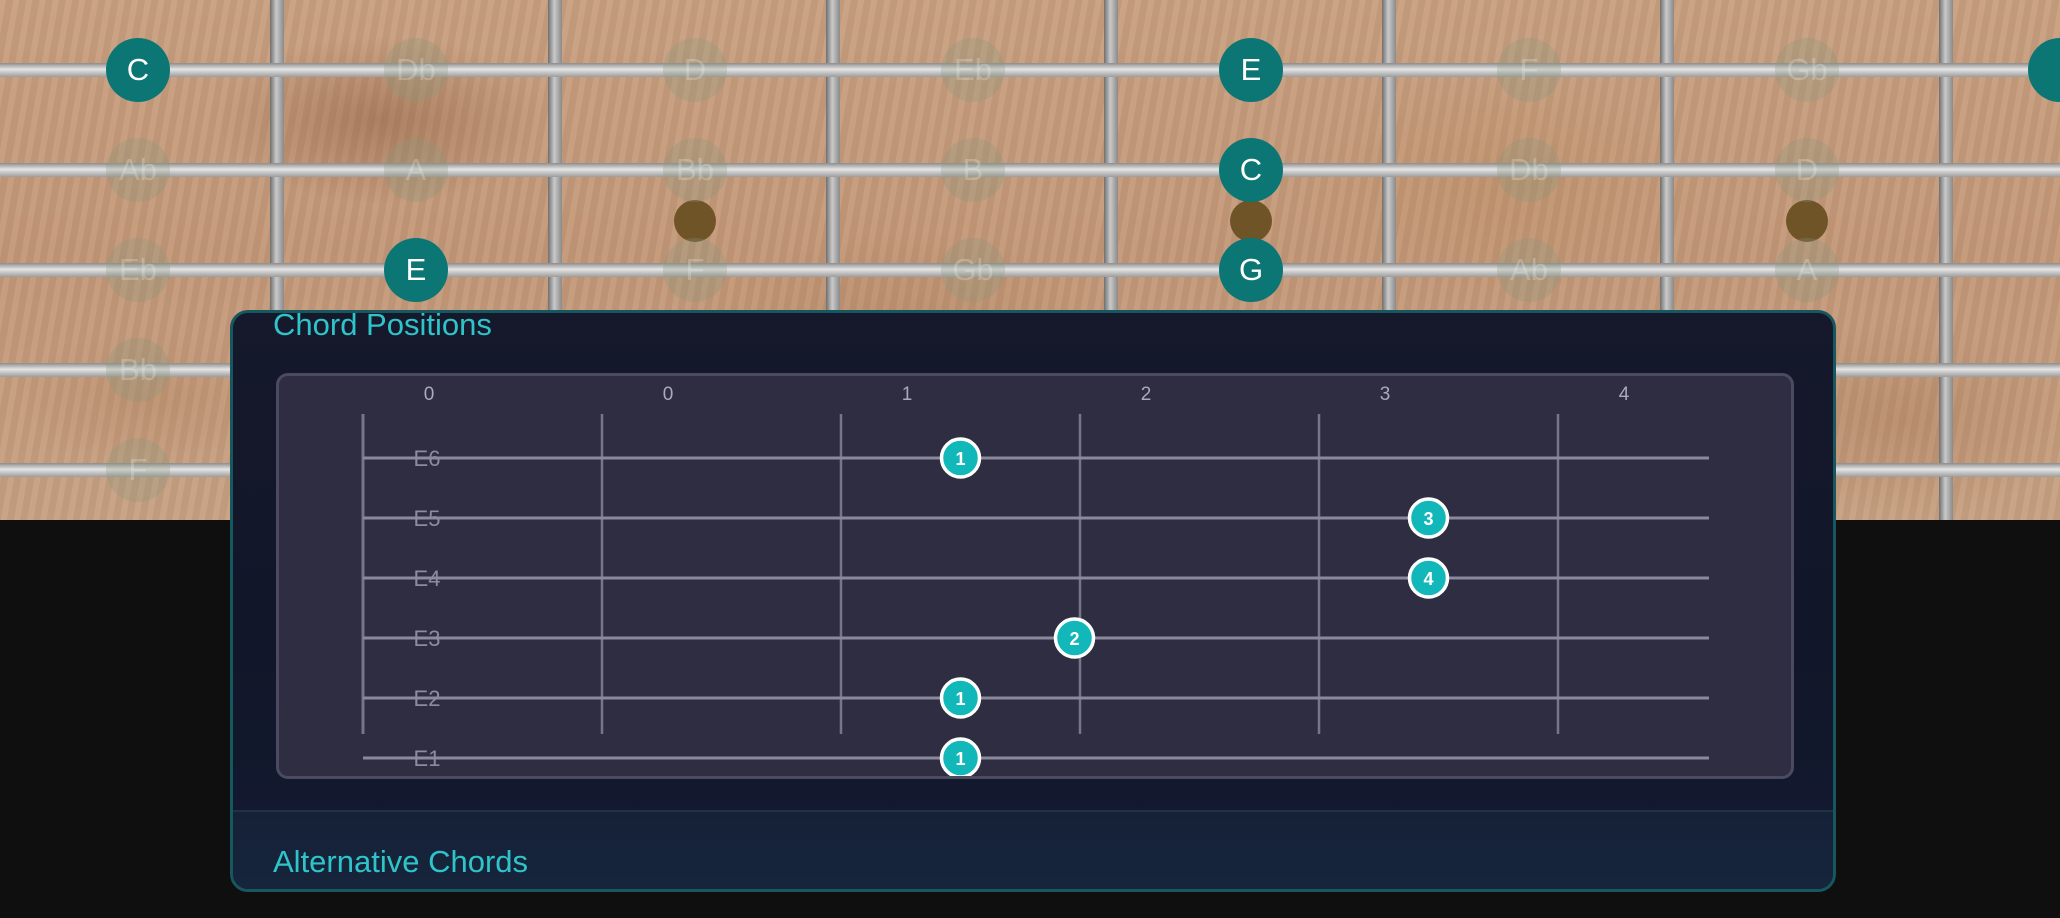 The width and height of the screenshot is (2060, 918). Describe the element at coordinates (973, 170) in the screenshot. I see `fretboard-note: B` at that location.